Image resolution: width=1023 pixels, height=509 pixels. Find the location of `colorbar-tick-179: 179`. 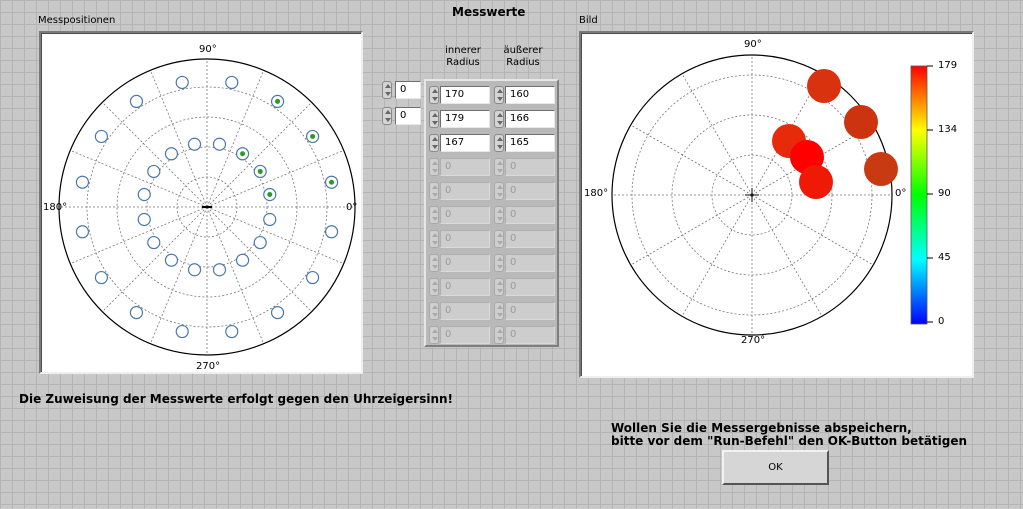

colorbar-tick-179: 179 is located at coordinates (948, 65).